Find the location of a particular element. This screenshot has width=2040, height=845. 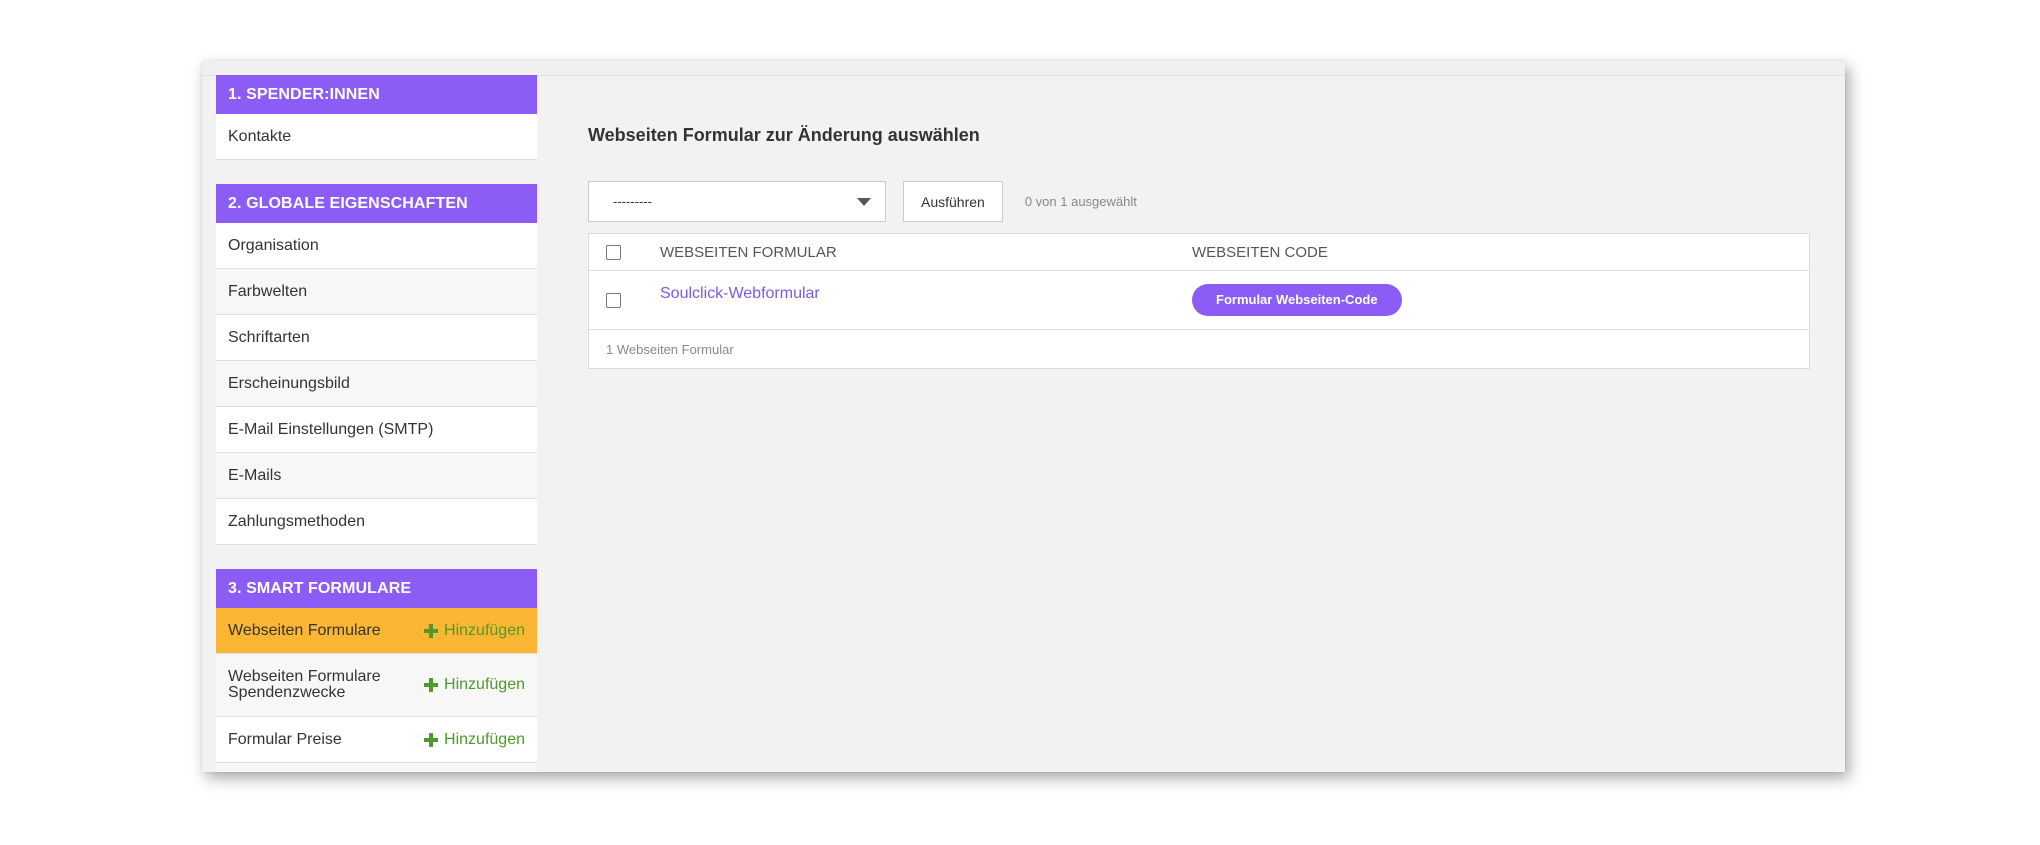

sidebar-item-label: Zahlungsmethoden is located at coordinates (296, 521).